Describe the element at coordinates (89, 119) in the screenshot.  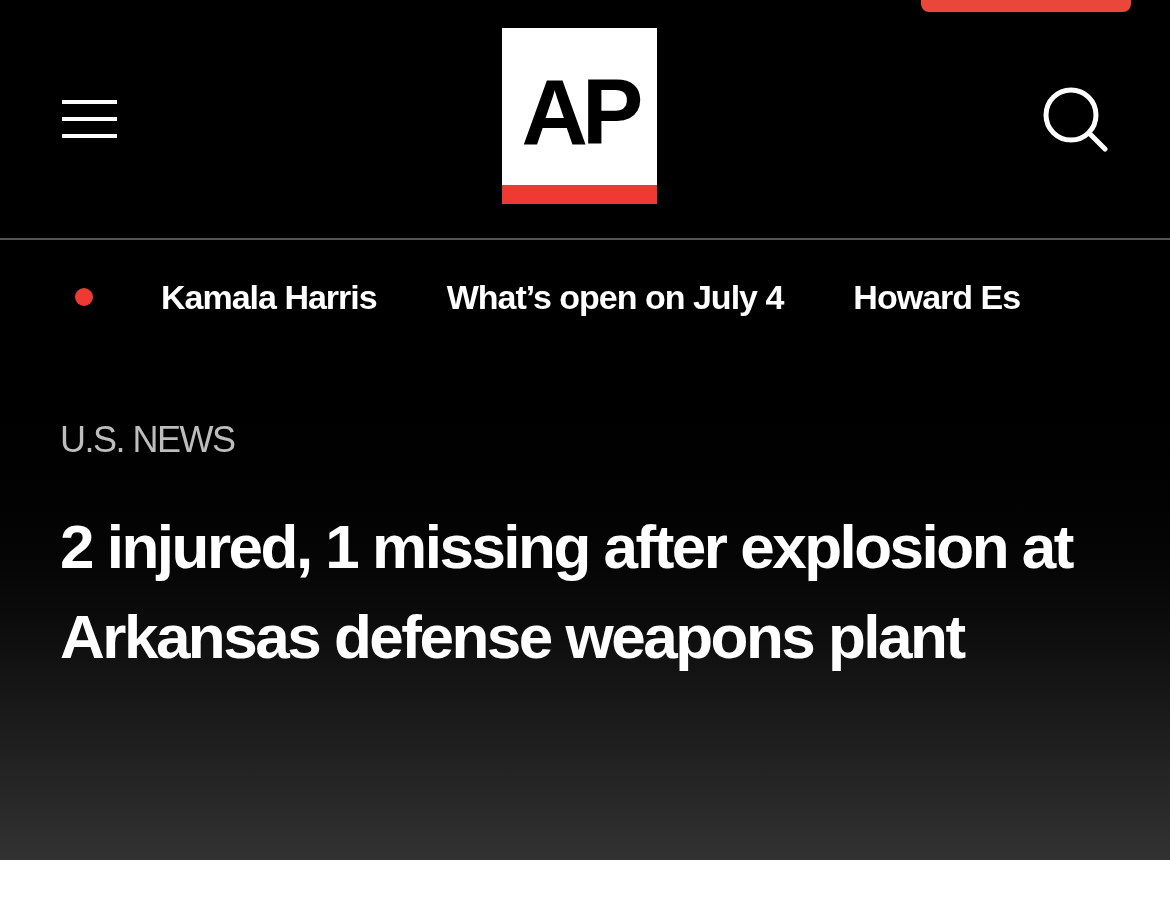
I see `menu-icon` at that location.